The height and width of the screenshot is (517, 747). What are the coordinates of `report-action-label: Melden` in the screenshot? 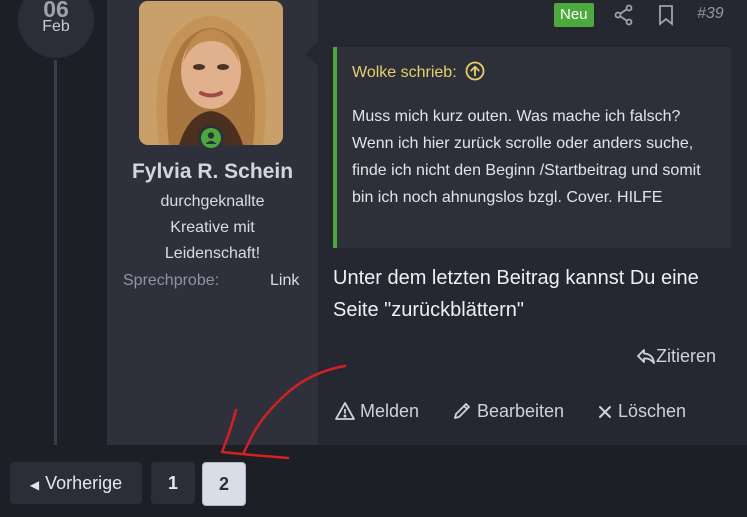 It's located at (390, 411).